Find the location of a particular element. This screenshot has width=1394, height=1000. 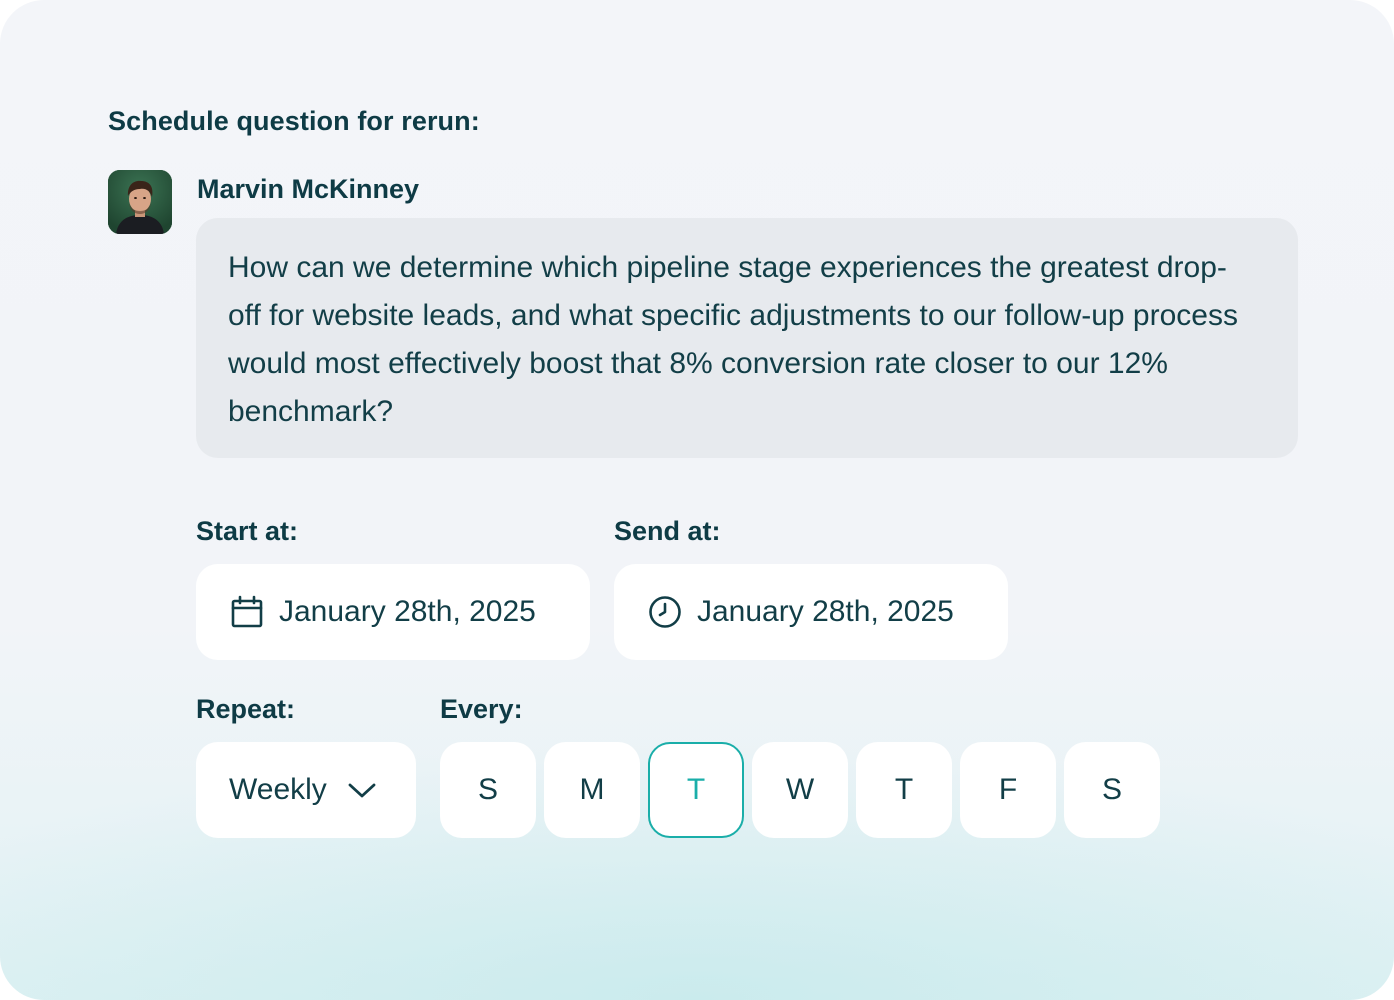

author-name: Marvin McKinney is located at coordinates (308, 189).